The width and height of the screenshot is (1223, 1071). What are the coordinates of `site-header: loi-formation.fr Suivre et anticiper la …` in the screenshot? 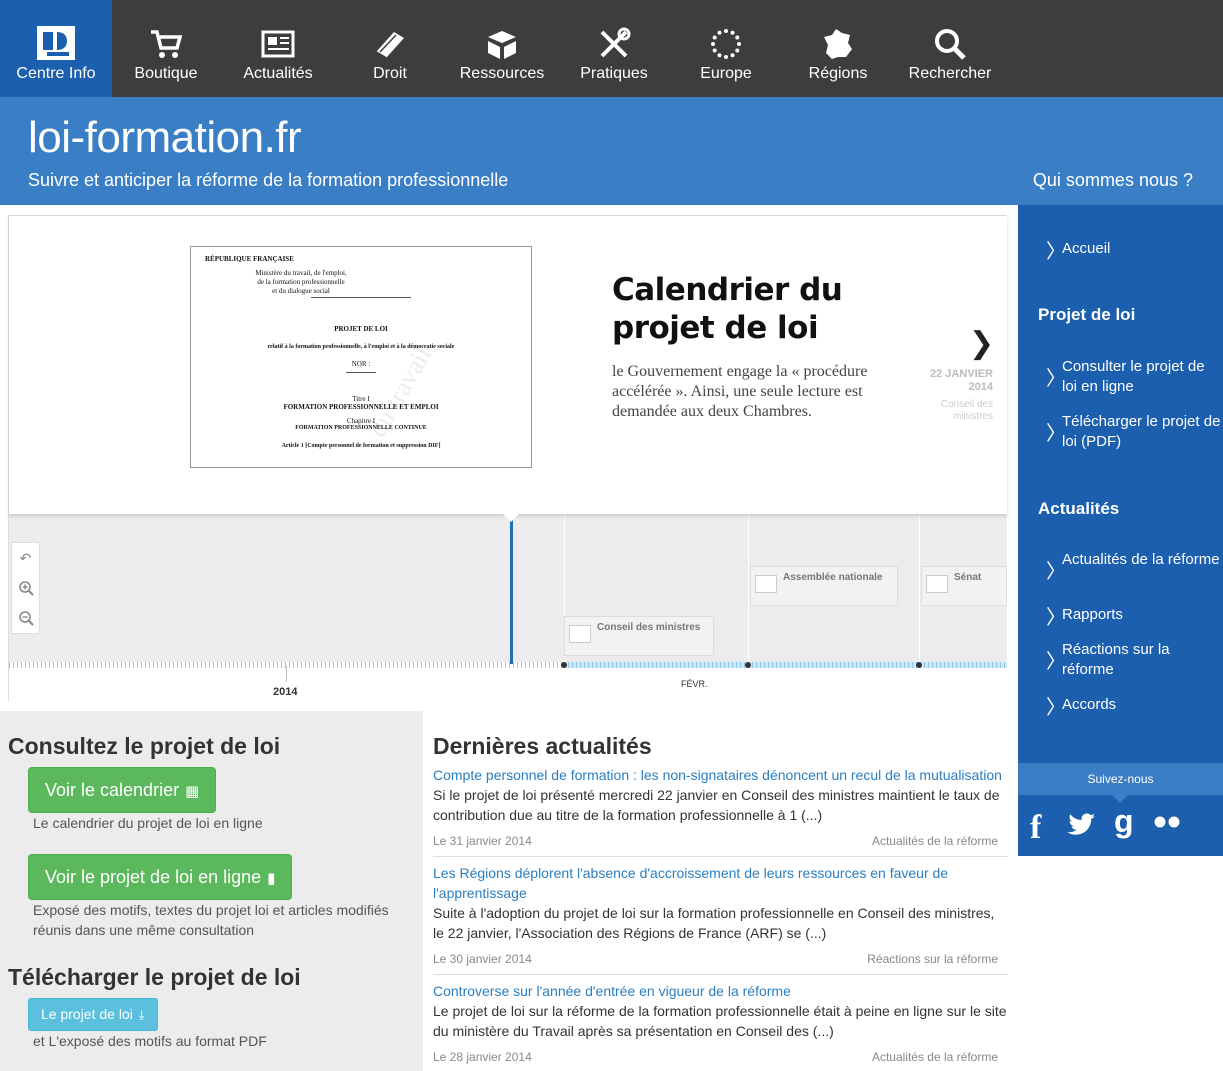 It's located at (611, 151).